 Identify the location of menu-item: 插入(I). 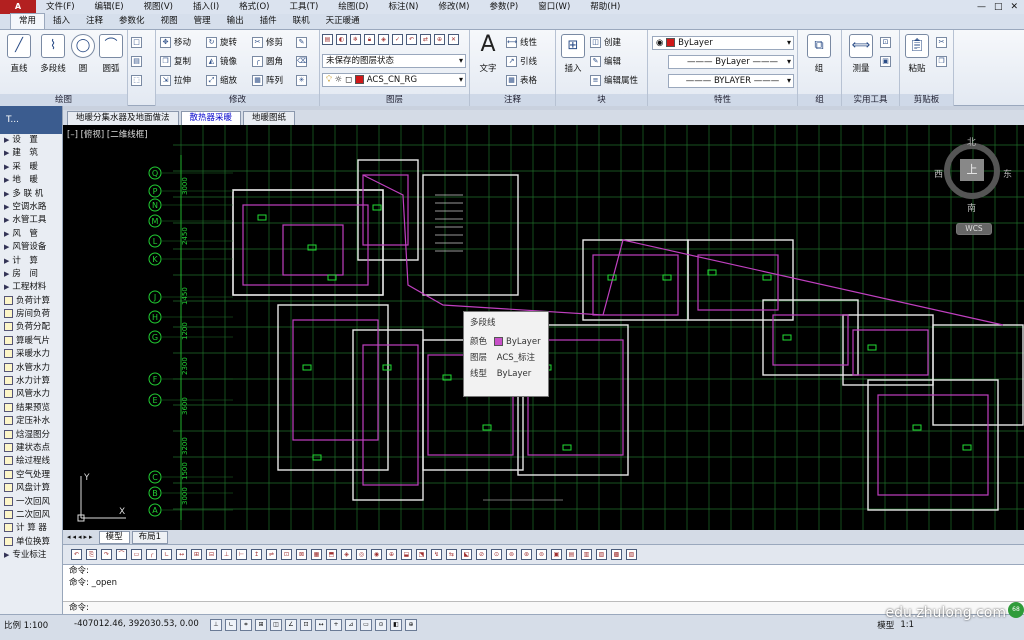
(206, 7).